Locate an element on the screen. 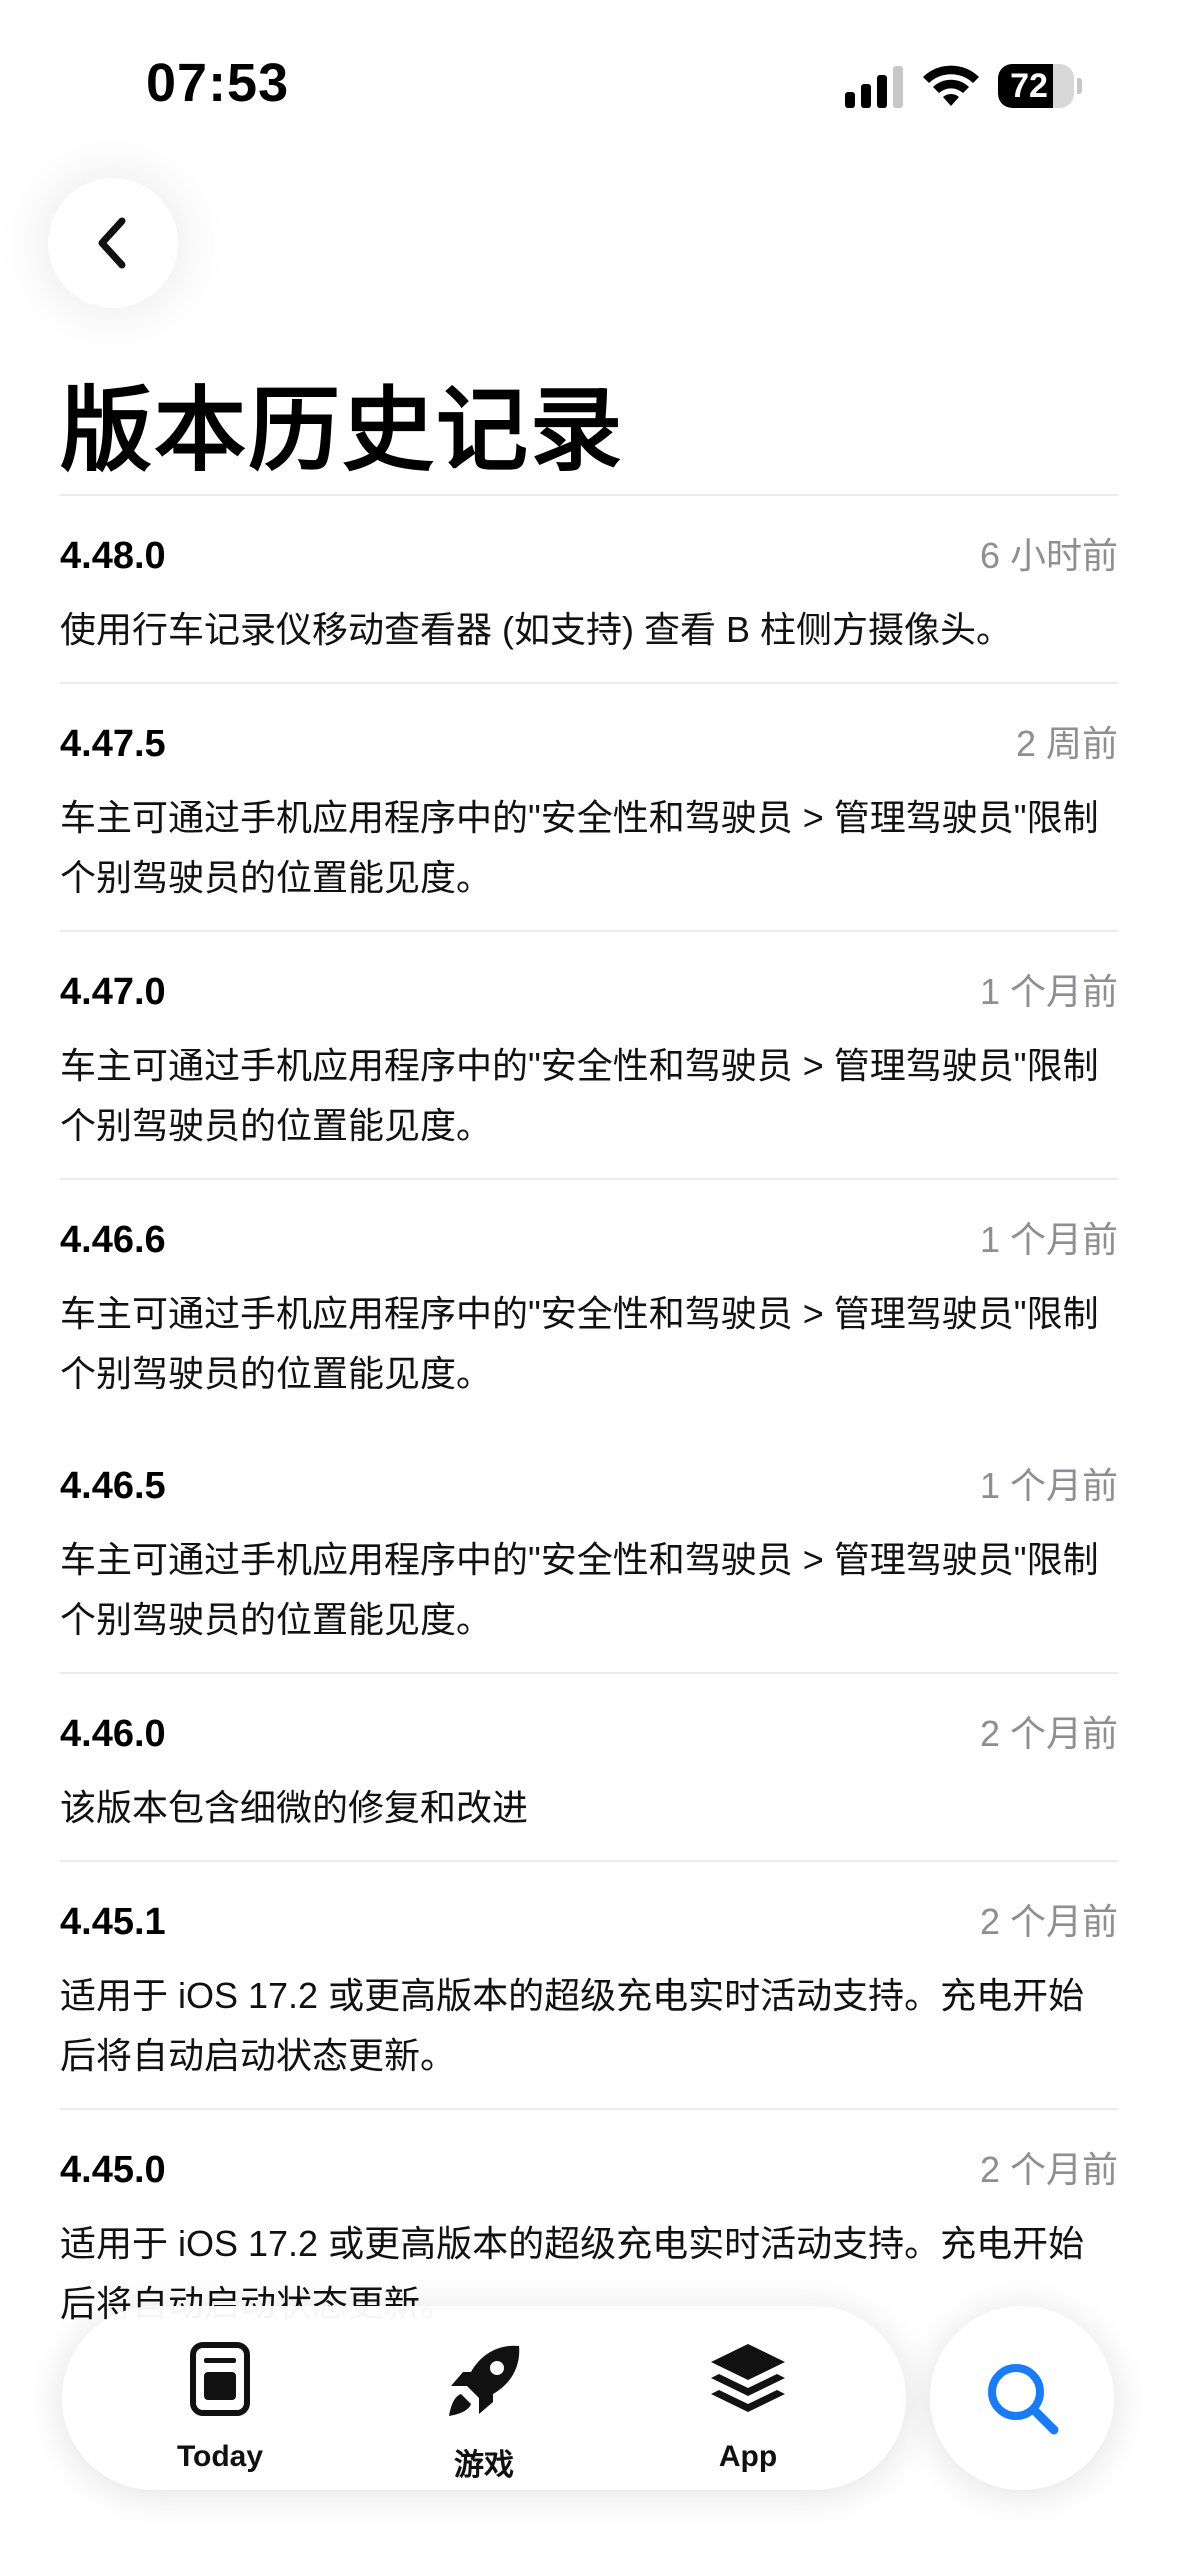 The width and height of the screenshot is (1179, 2556). tab-app: App is located at coordinates (748, 2398).